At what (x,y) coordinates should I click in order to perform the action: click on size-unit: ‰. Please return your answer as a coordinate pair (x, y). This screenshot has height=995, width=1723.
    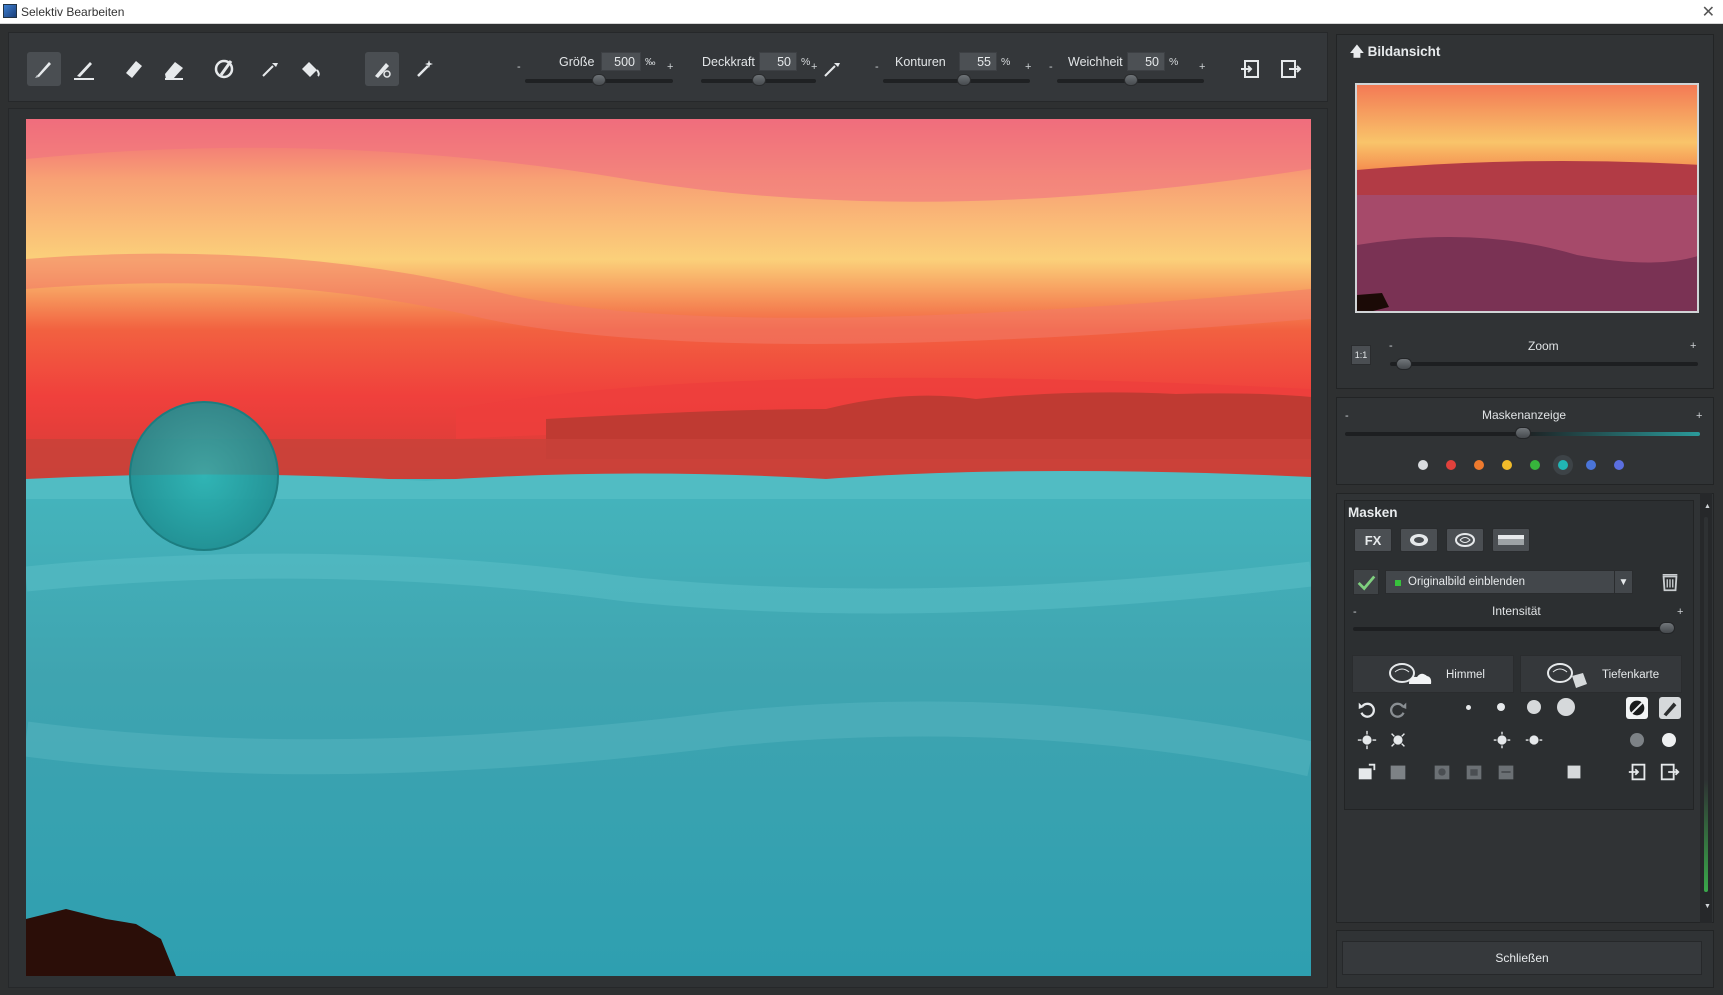
    Looking at the image, I should click on (650, 62).